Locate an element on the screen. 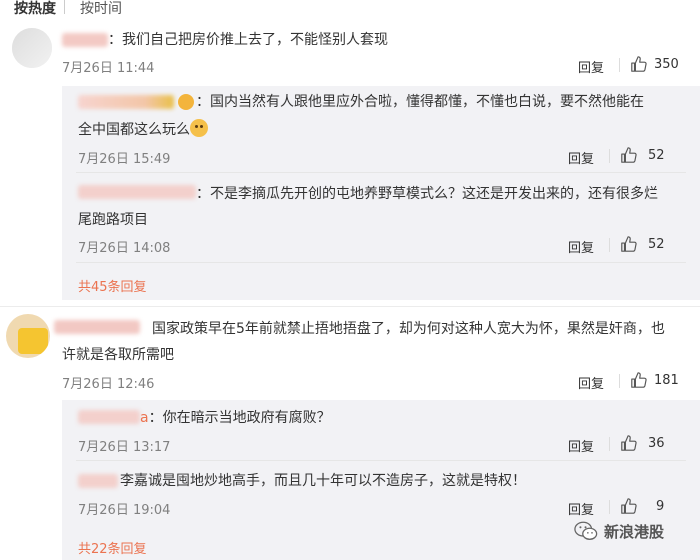  watermark-text: 新浪港股 is located at coordinates (634, 531).